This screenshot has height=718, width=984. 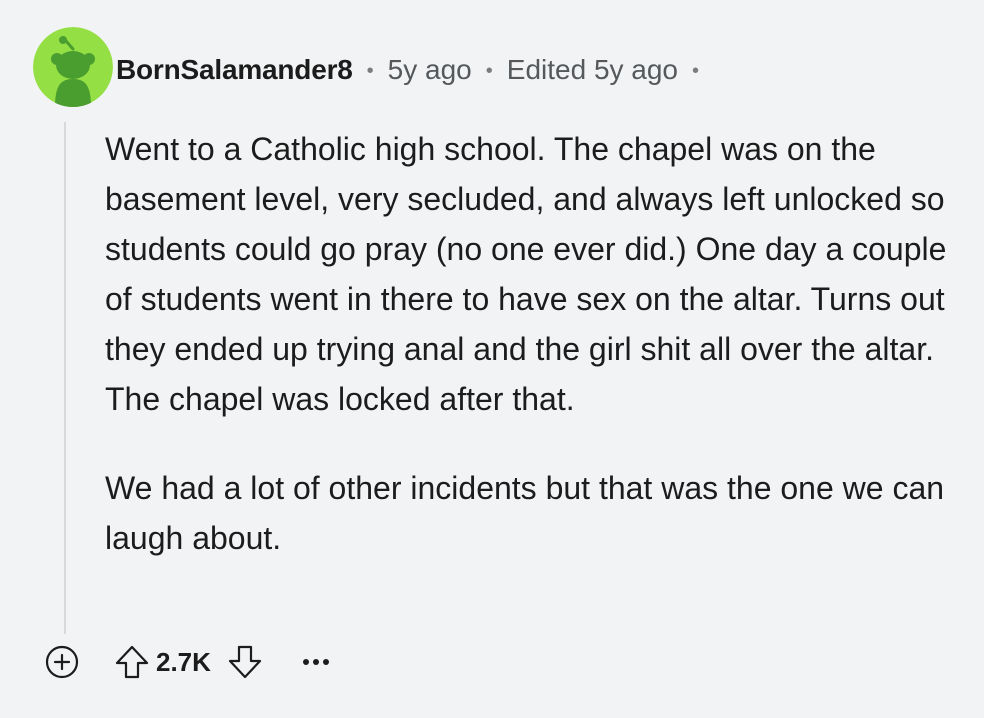 I want to click on comment-age: 5y ago, so click(x=430, y=70).